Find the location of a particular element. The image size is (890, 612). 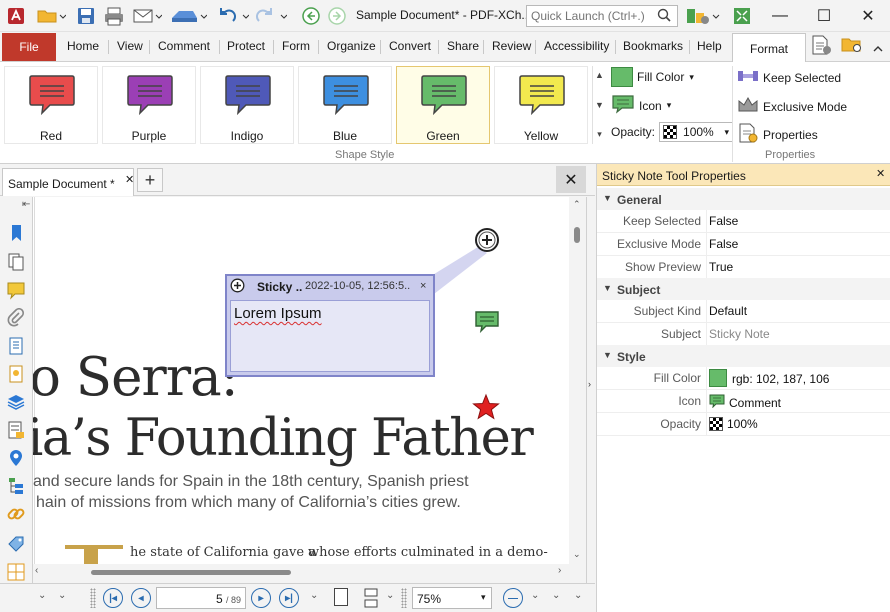

first-page-button: |◂ is located at coordinates (113, 598).